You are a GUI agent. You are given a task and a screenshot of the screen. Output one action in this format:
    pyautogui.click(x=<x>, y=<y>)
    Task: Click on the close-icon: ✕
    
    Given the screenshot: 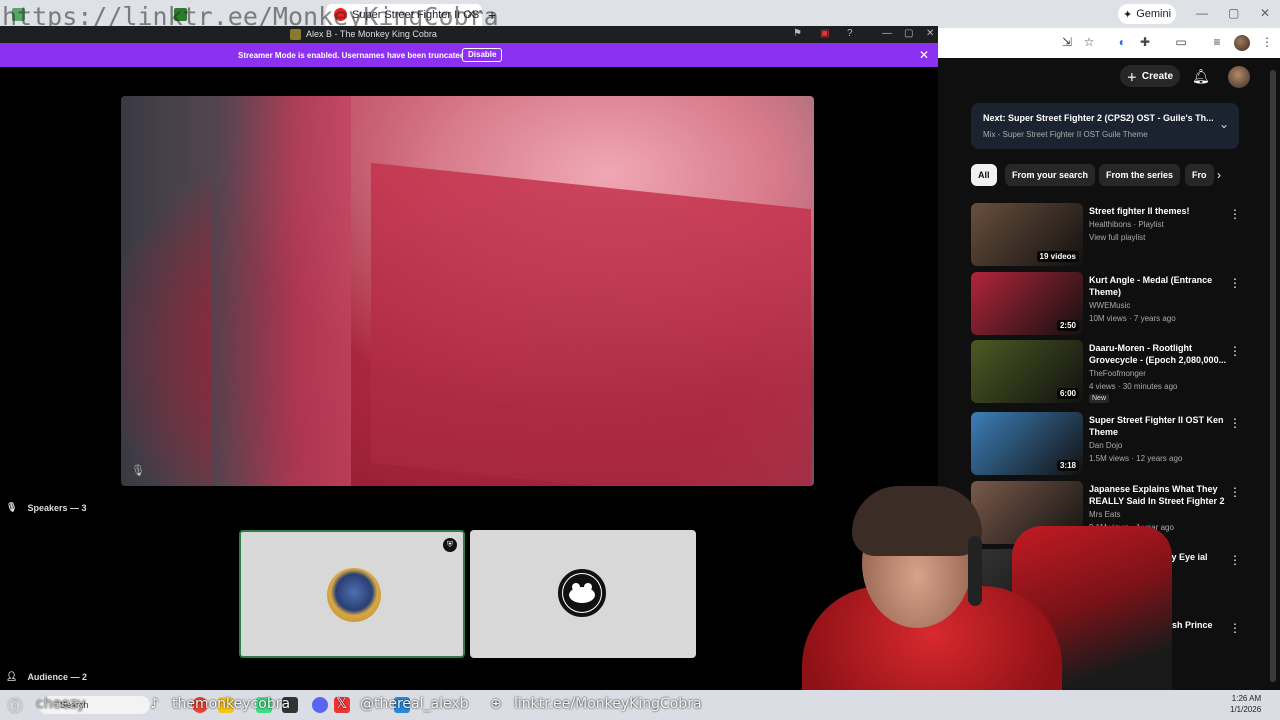 What is the action you would take?
    pyautogui.click(x=930, y=33)
    